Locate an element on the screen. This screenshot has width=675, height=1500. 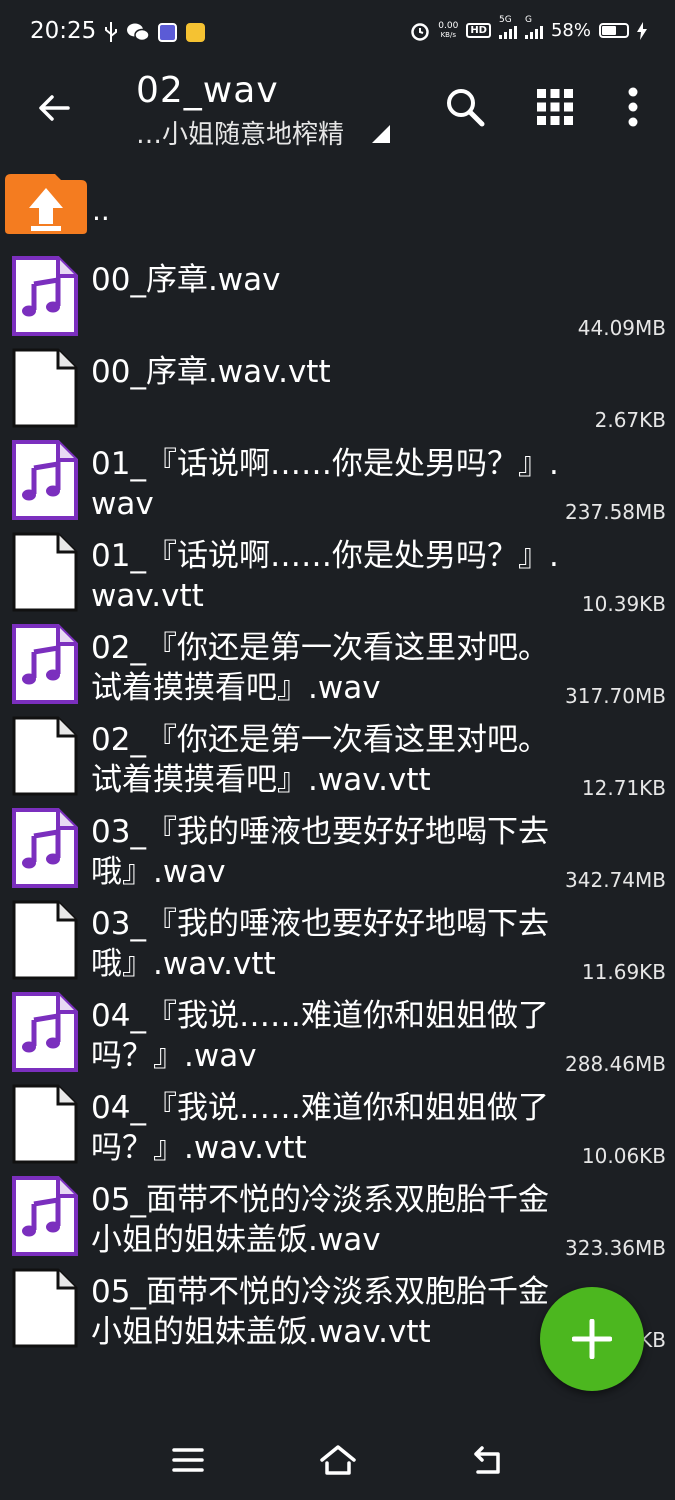
net-speed: 0.00 KB/s is located at coordinates (448, 30).